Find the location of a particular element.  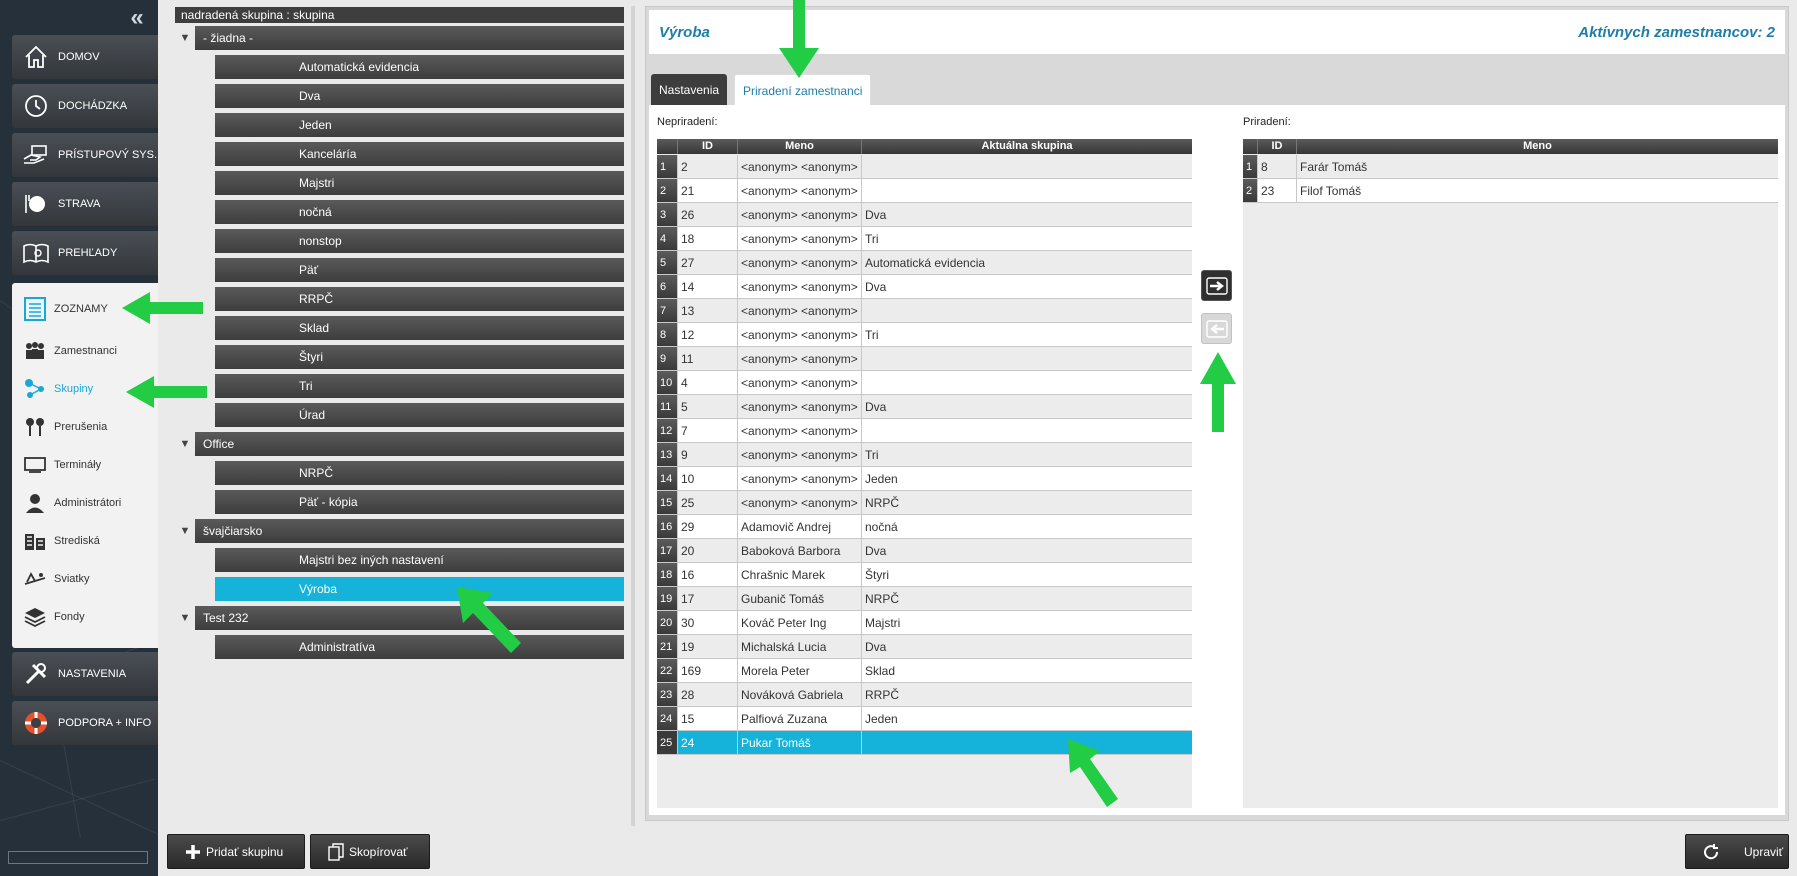

table-row: 17 20 Baboková Barbora Dva is located at coordinates (924, 551).